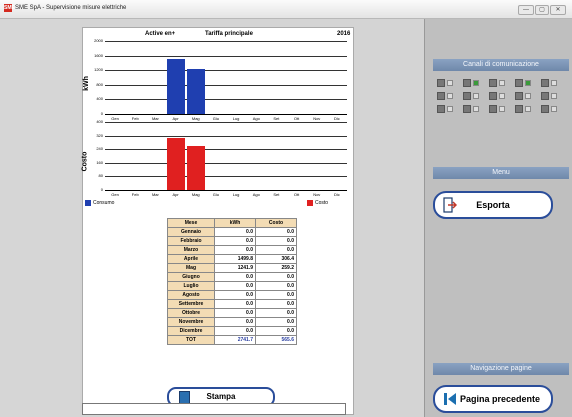 The image size is (572, 417). Describe the element at coordinates (160, 34) in the screenshot. I see `header-mode: Active en+` at that location.